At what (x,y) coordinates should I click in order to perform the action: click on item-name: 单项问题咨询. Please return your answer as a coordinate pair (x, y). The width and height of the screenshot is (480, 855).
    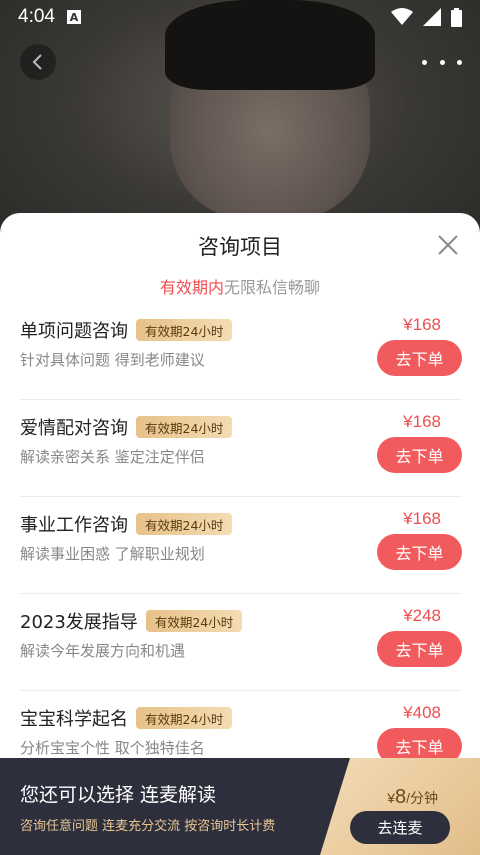
    Looking at the image, I should click on (74, 331).